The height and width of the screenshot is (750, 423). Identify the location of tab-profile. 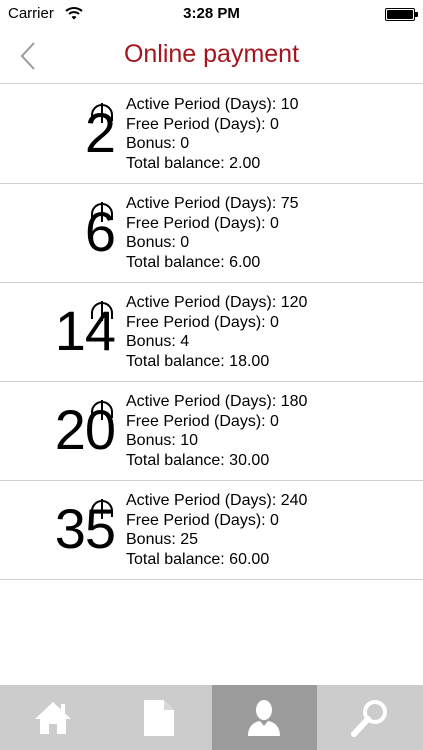
(264, 717).